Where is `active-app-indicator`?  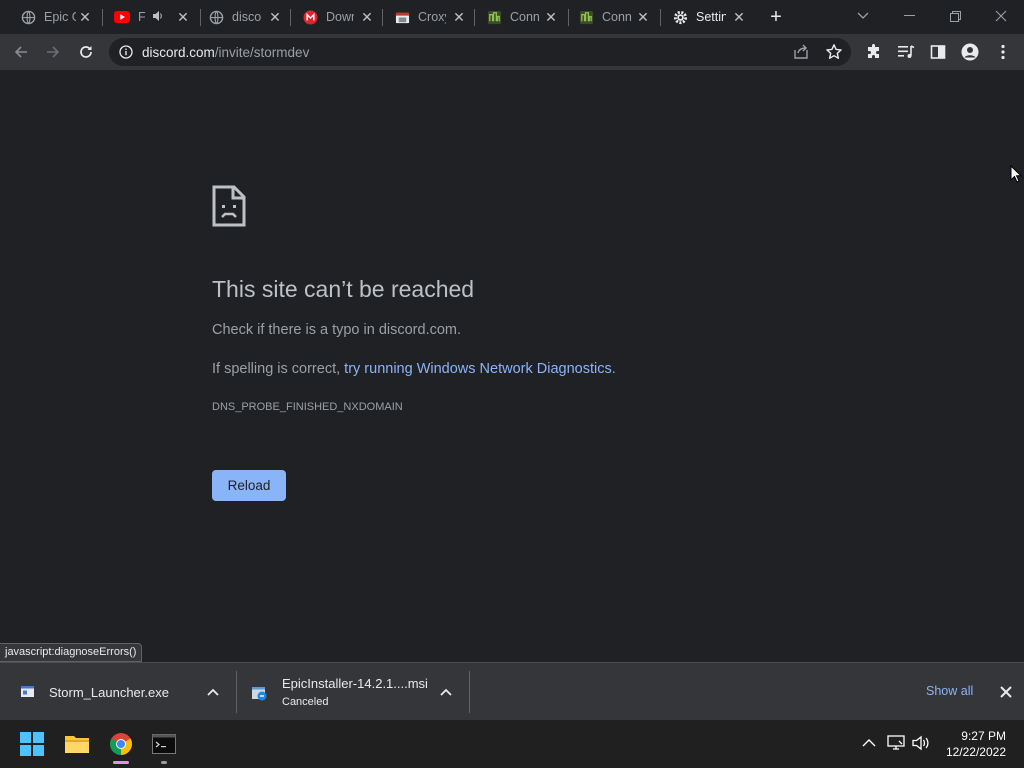
active-app-indicator is located at coordinates (121, 762).